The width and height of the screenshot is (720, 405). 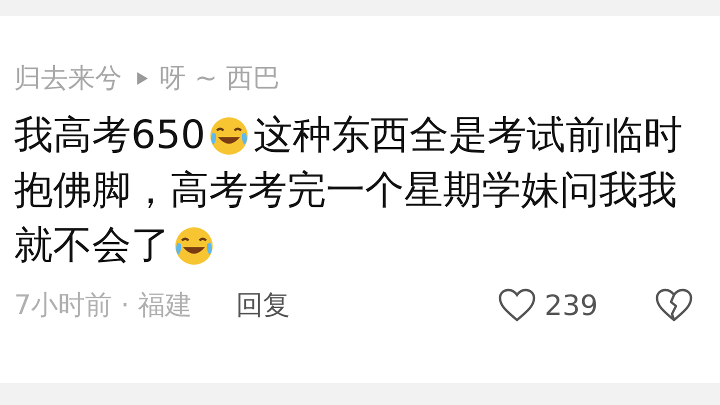 I want to click on author-name: 归去来兮, so click(x=68, y=78).